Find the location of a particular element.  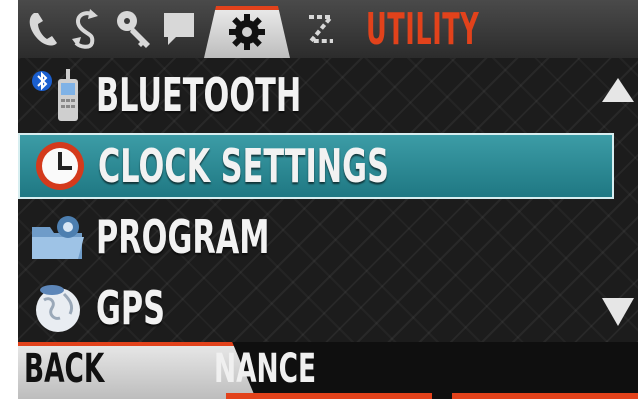

globe-icon is located at coordinates (58, 308).